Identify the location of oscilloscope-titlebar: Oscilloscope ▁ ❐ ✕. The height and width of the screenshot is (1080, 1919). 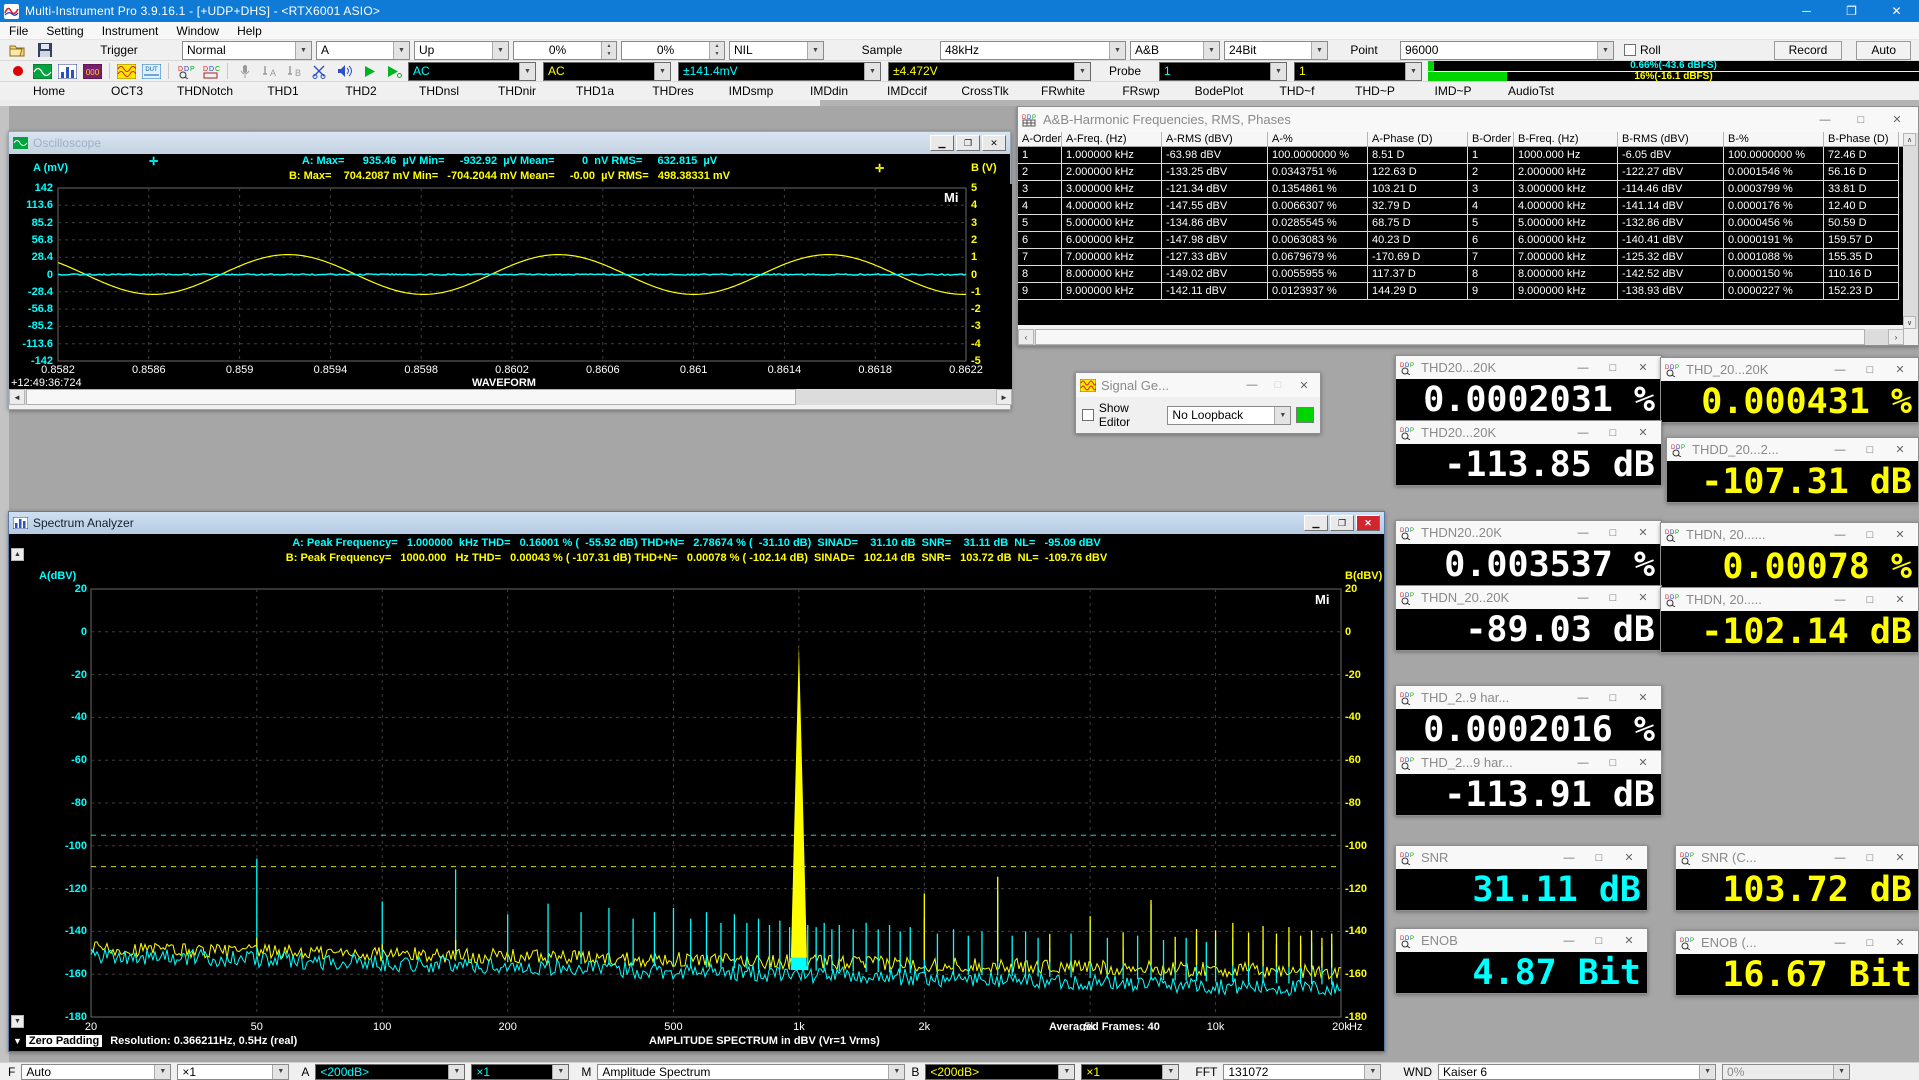
(509, 143).